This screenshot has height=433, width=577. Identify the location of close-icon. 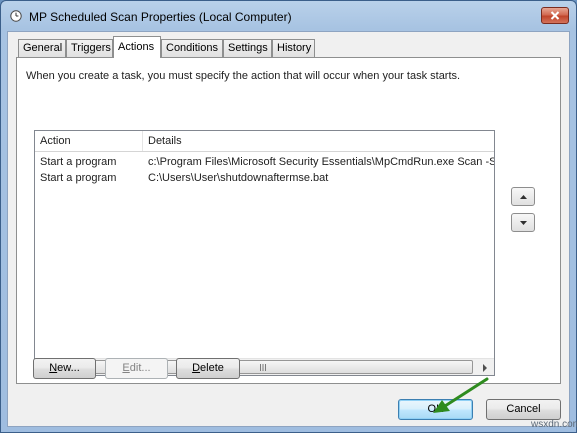
(555, 15).